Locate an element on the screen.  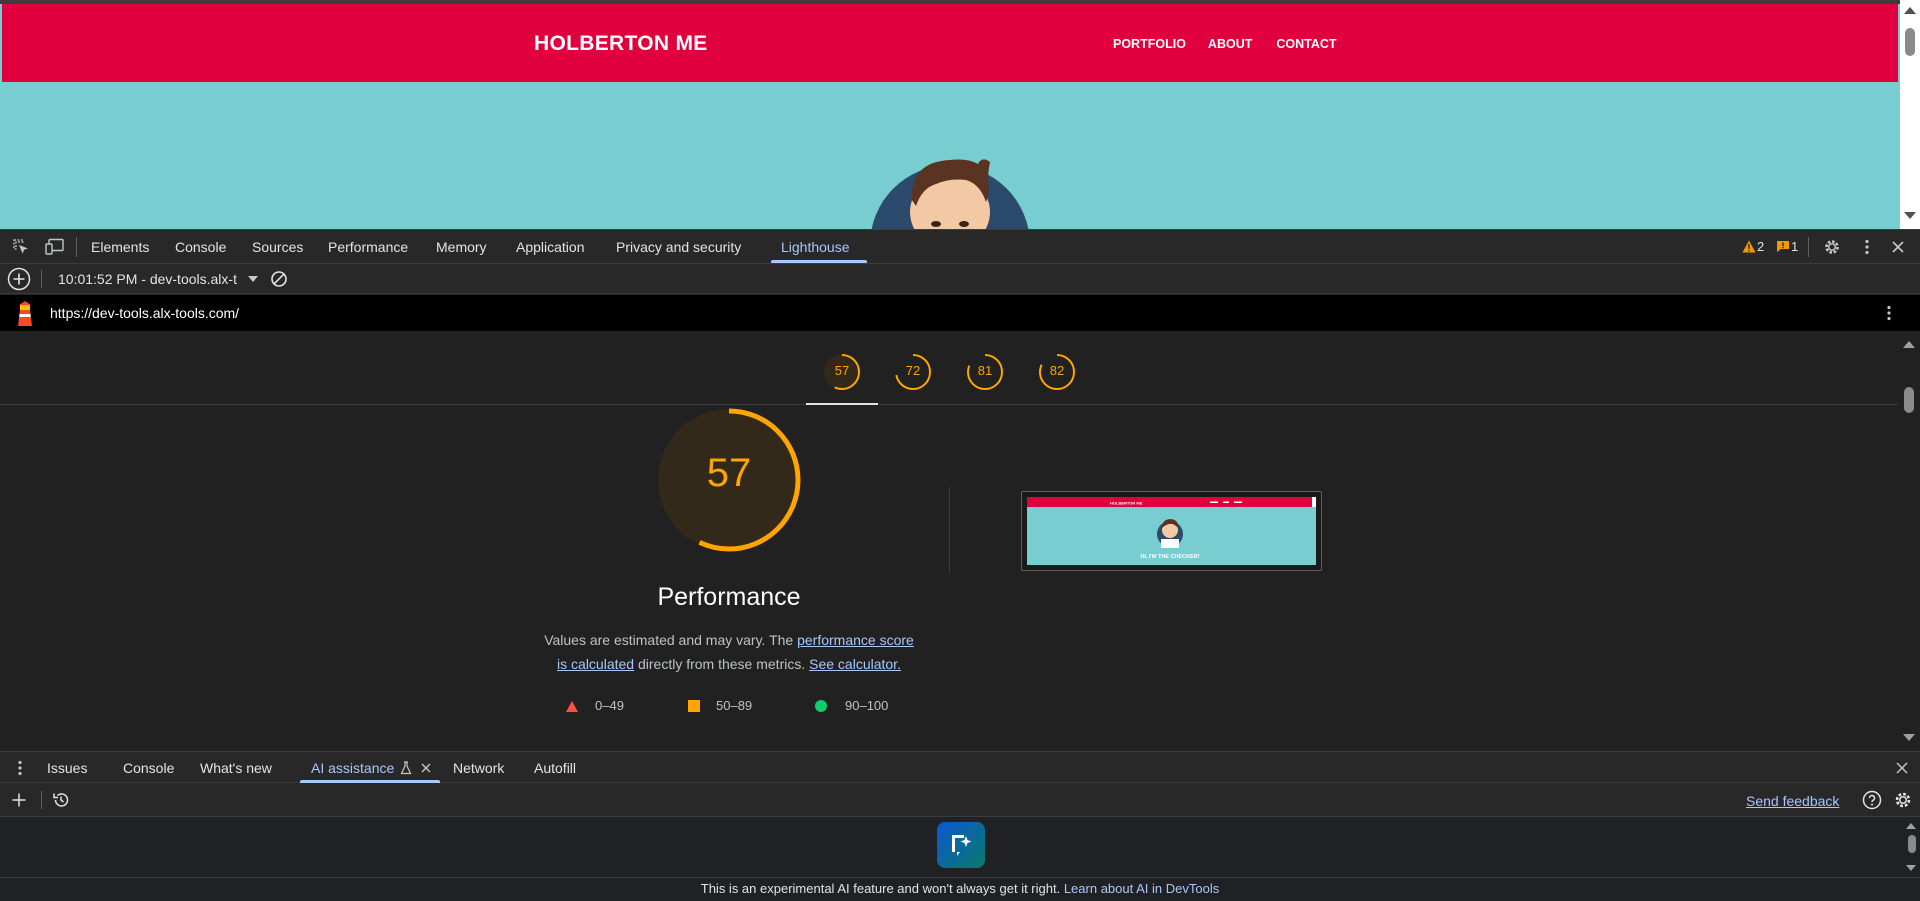
see-calculator-link: See calculator. is located at coordinates (855, 664).